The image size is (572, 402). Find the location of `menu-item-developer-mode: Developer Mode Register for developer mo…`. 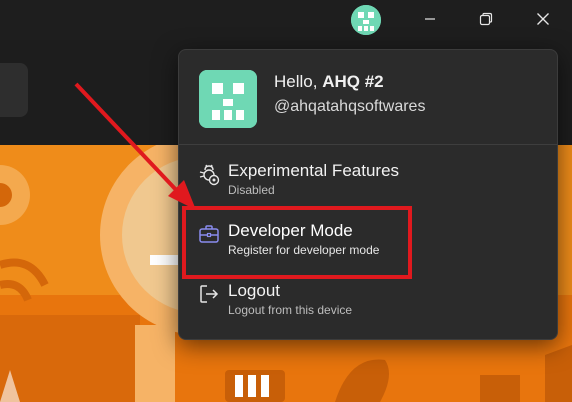

menu-item-developer-mode: Developer Mode Register for developer mo… is located at coordinates (368, 244).